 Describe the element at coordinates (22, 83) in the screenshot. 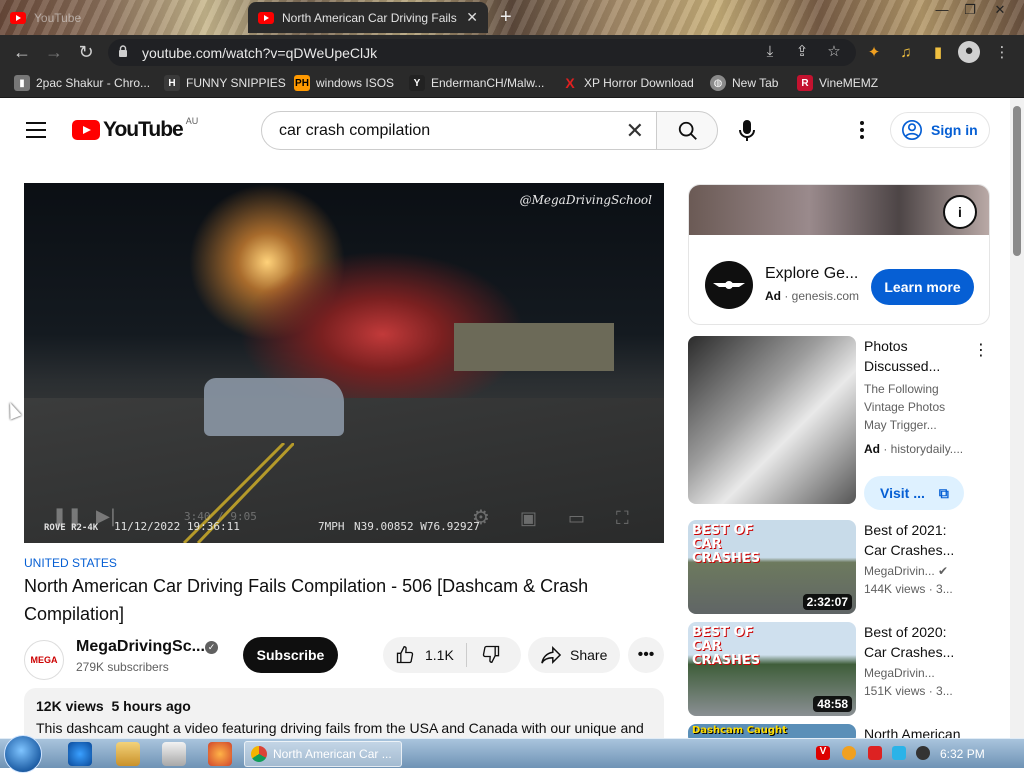

I see `bookmark-icon: ▮` at that location.